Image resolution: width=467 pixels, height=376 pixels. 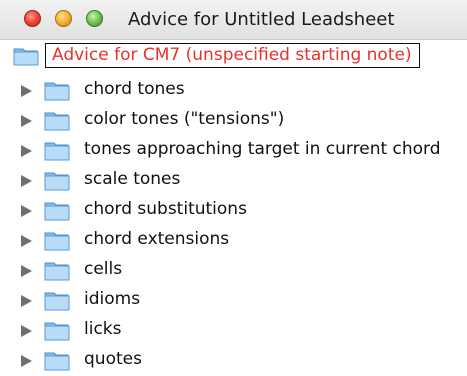 I want to click on tree-item-color-tones: color tones ("tensions"), so click(x=233, y=122).